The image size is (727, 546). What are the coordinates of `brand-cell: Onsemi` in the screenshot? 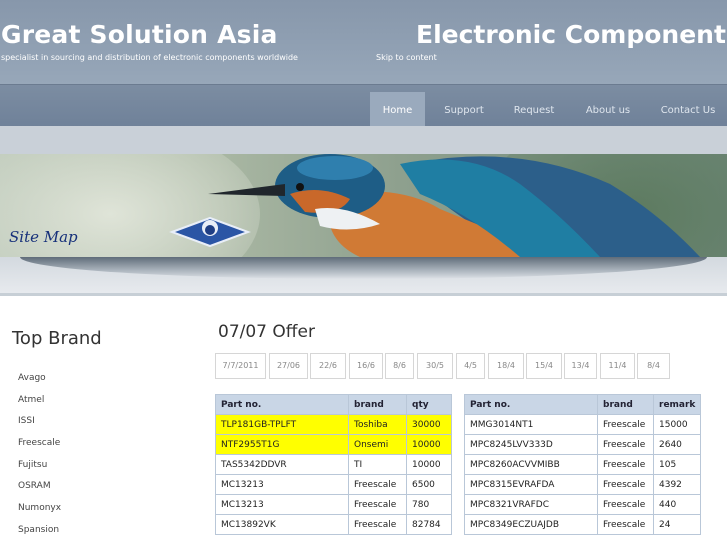 It's located at (377, 444).